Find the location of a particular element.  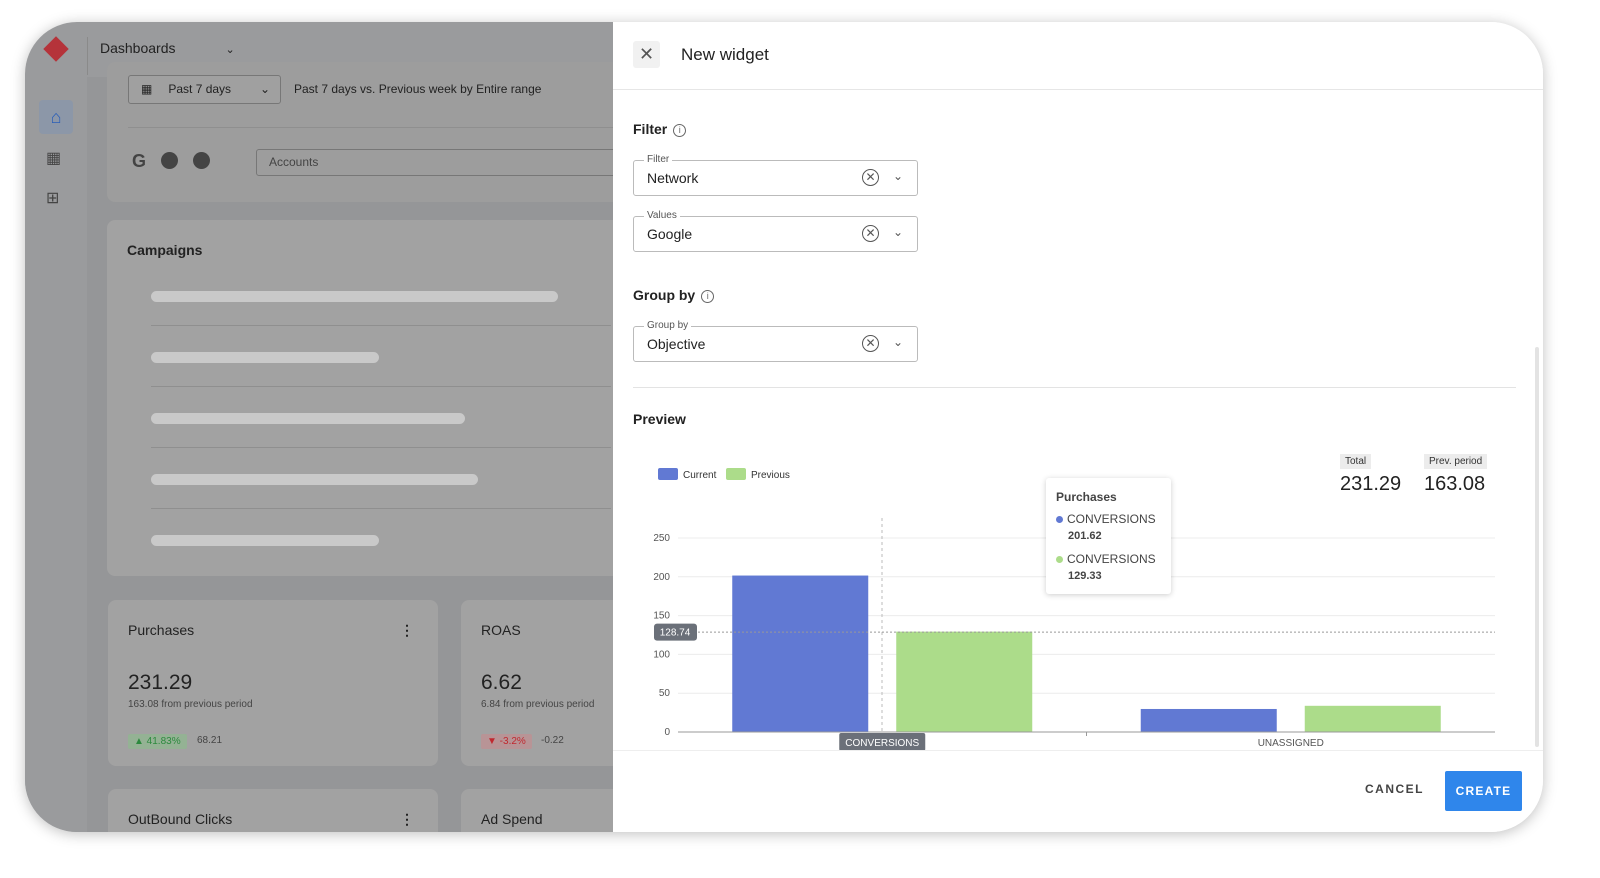

legend-previous-label: Previous is located at coordinates (770, 475).